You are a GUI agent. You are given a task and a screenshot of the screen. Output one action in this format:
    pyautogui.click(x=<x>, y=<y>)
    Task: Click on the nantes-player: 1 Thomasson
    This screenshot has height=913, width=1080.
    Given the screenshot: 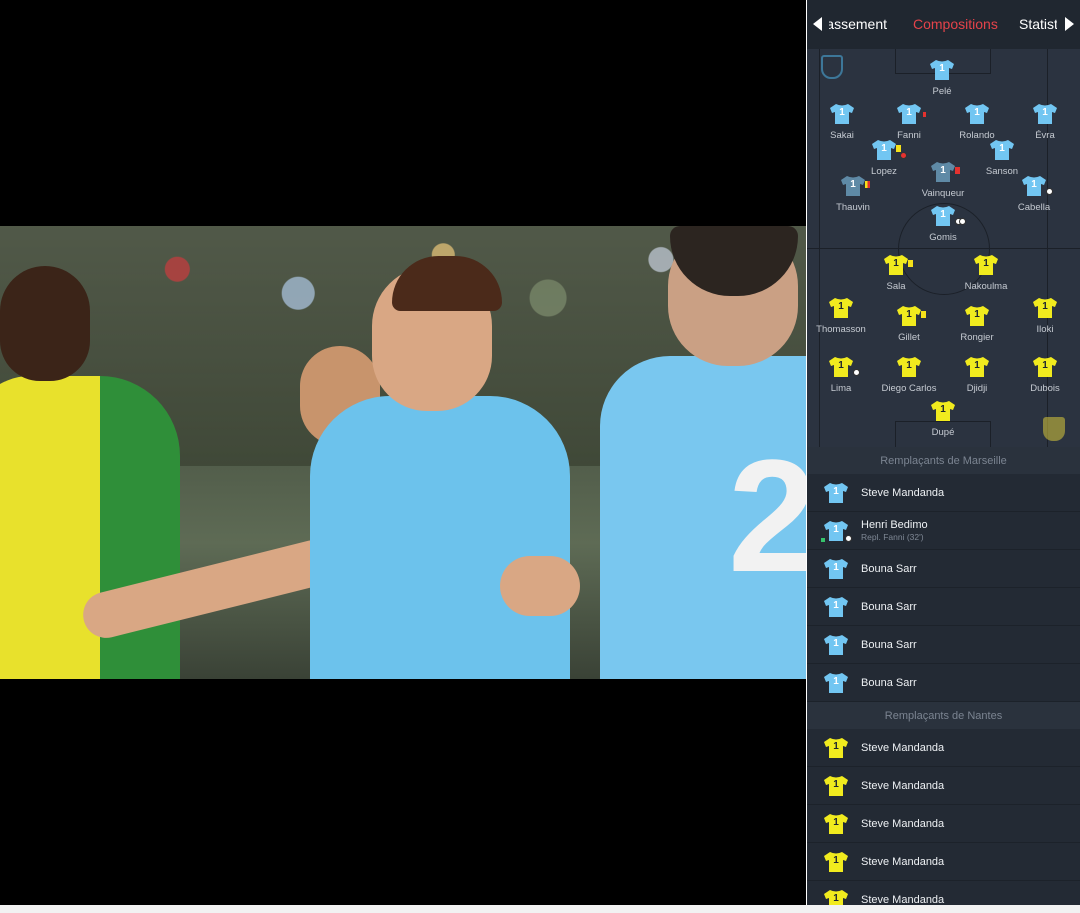 What is the action you would take?
    pyautogui.click(x=841, y=316)
    